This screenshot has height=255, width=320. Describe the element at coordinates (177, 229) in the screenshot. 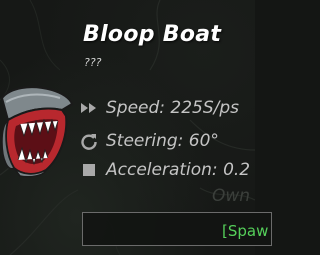

I see `spawn-button: [Spaw` at that location.